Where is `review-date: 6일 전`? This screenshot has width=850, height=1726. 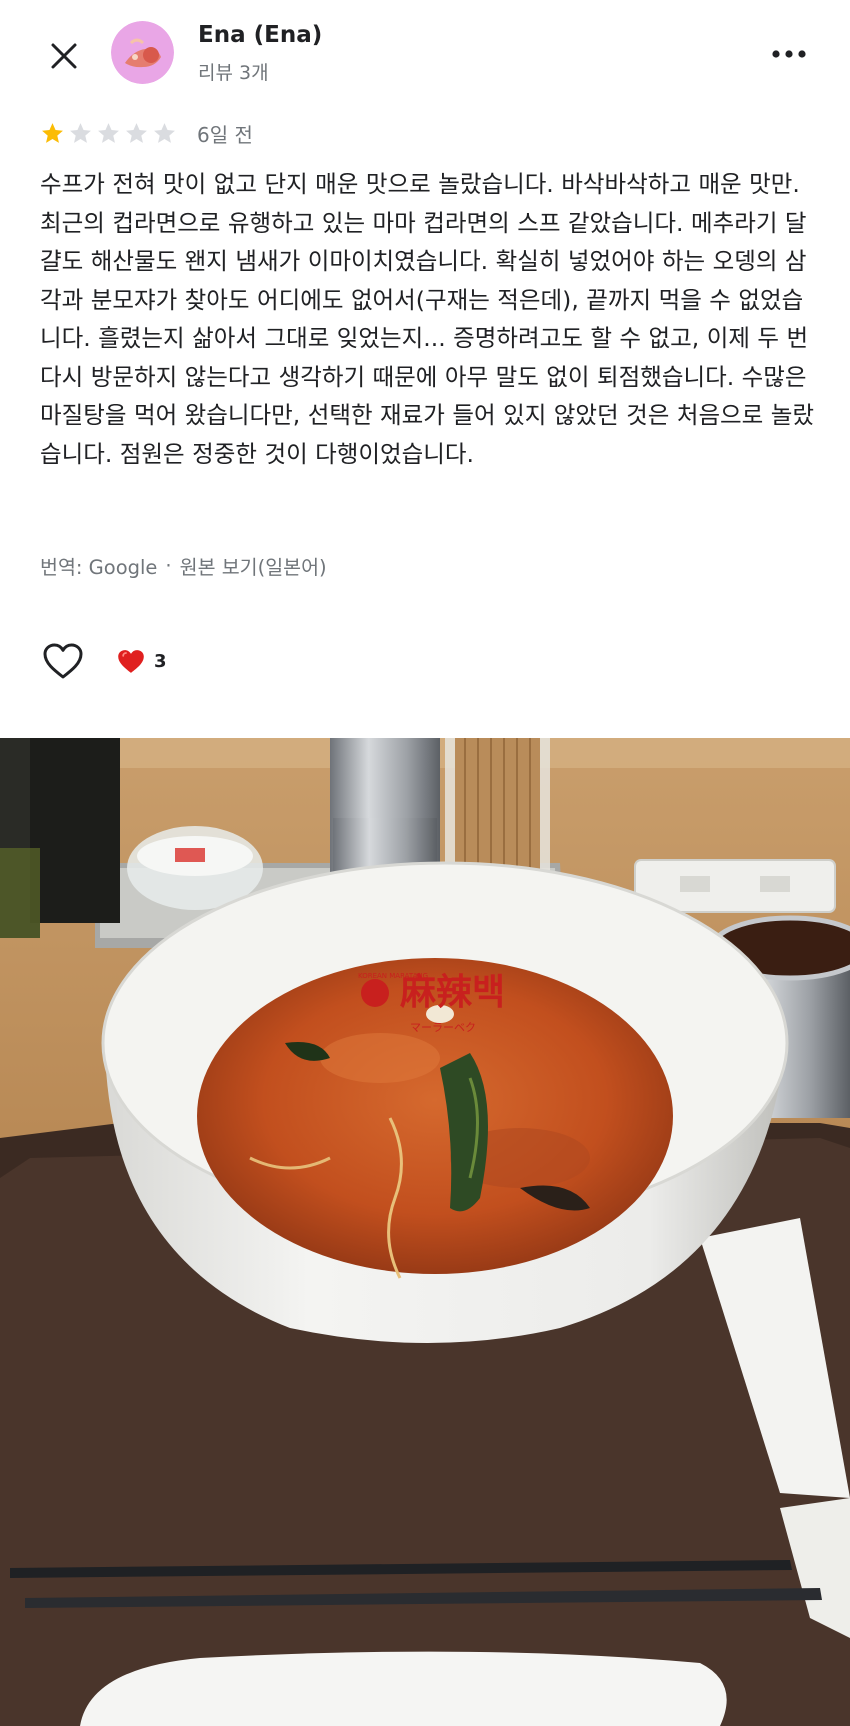 review-date: 6일 전 is located at coordinates (225, 134).